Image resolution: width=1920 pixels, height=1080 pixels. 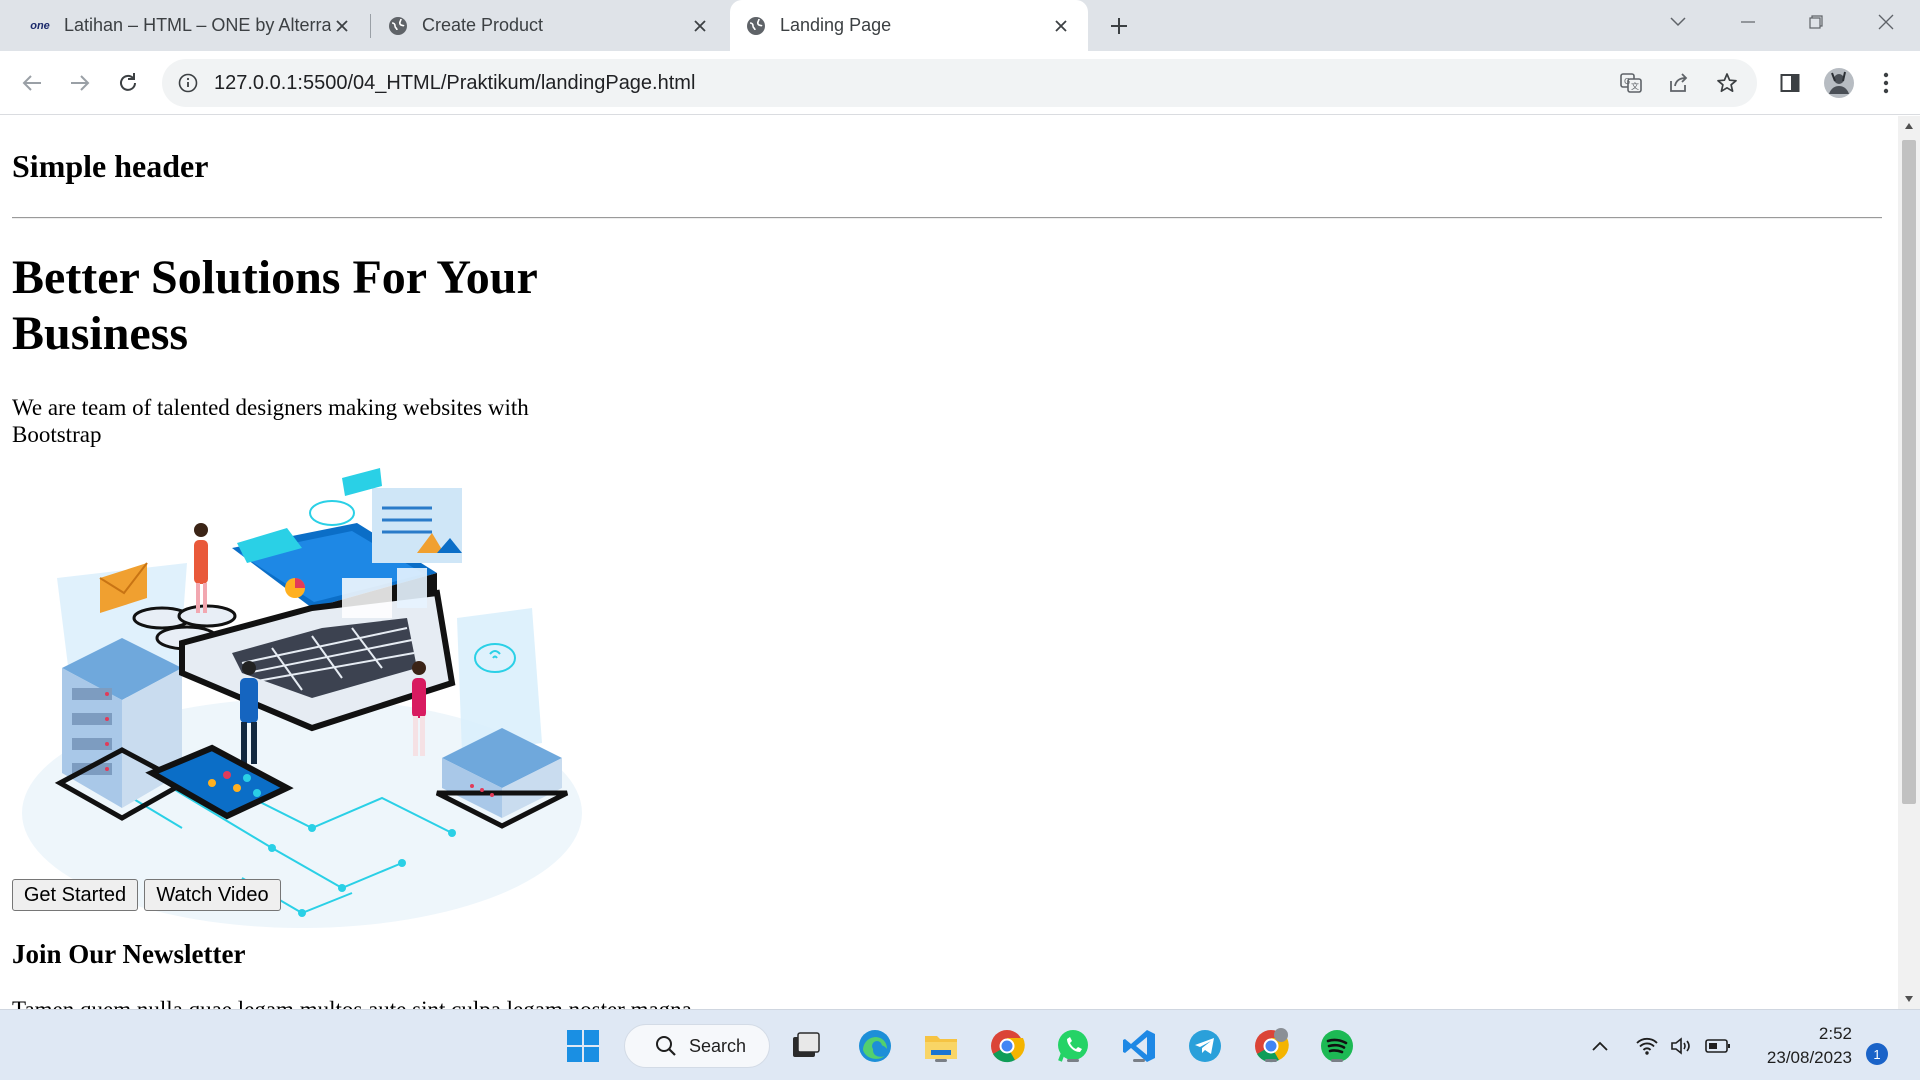 What do you see at coordinates (1679, 83) in the screenshot?
I see `share-icon` at bounding box center [1679, 83].